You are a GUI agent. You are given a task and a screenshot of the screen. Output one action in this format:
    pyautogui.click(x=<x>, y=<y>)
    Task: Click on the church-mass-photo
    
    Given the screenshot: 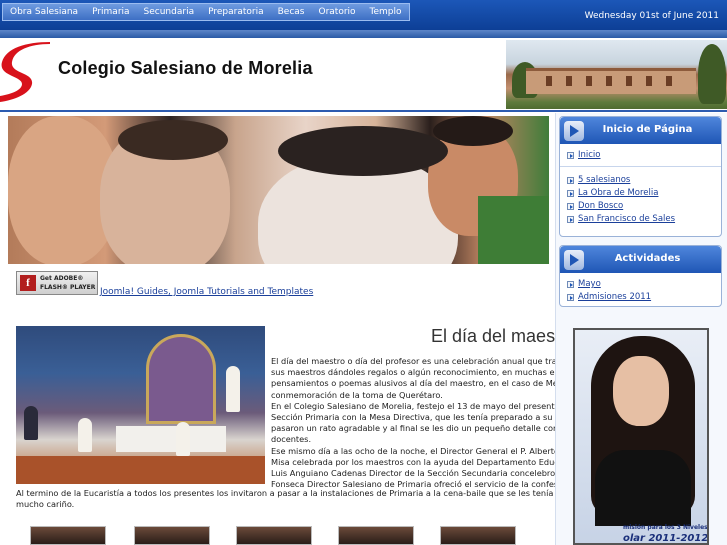 What is the action you would take?
    pyautogui.click(x=140, y=405)
    